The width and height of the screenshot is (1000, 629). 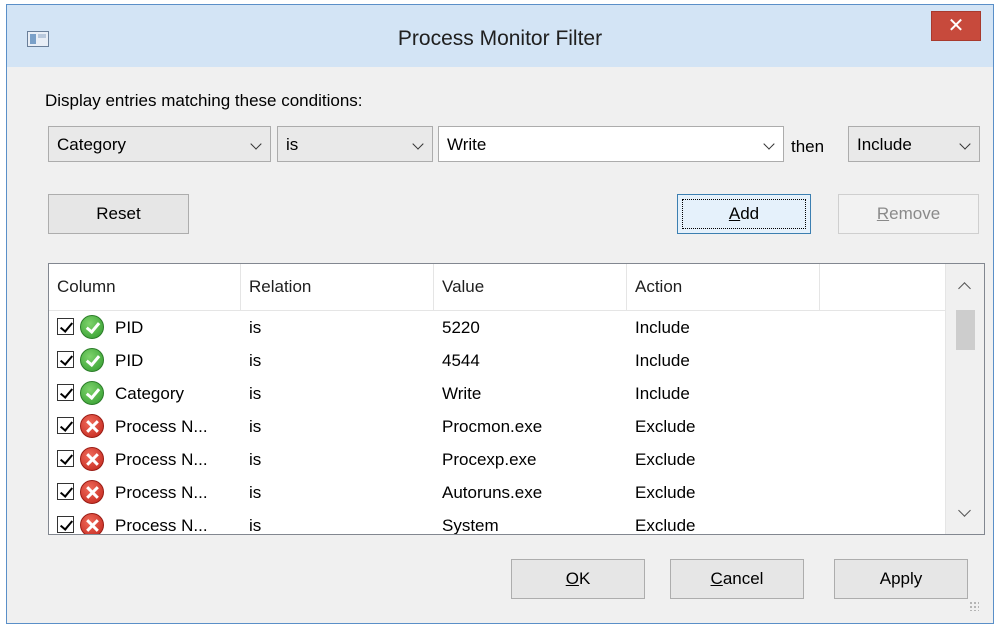 What do you see at coordinates (497, 360) in the screenshot?
I see `list-item: PID is 4544 Include` at bounding box center [497, 360].